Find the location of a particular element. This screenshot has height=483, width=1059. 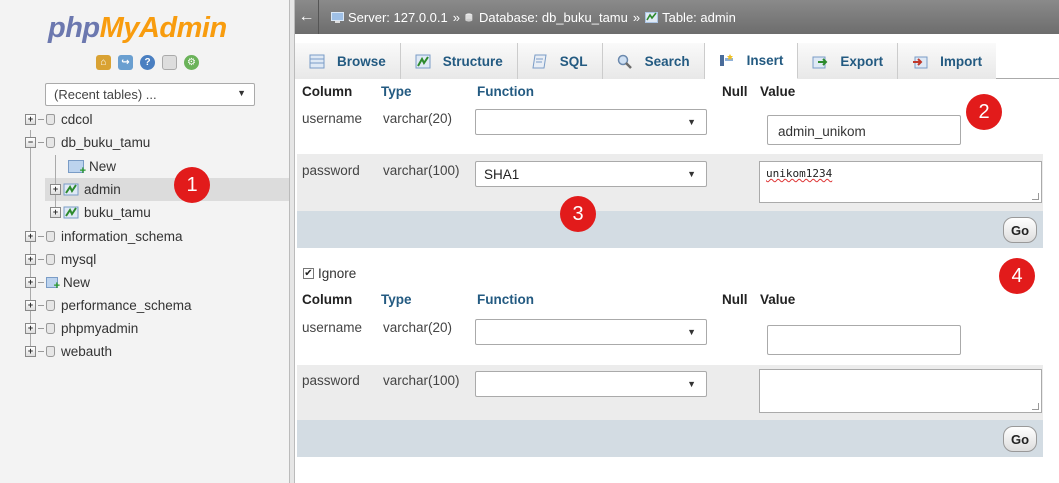

tree-item-buku-tamu: + buku_tamu is located at coordinates (100, 212).